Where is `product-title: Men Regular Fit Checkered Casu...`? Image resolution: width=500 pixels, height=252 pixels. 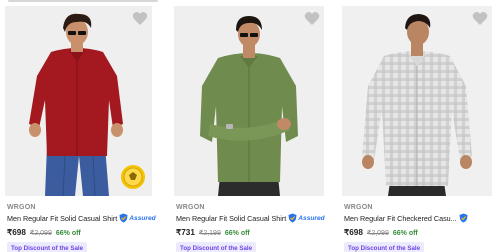 product-title: Men Regular Fit Checkered Casu... is located at coordinates (400, 218).